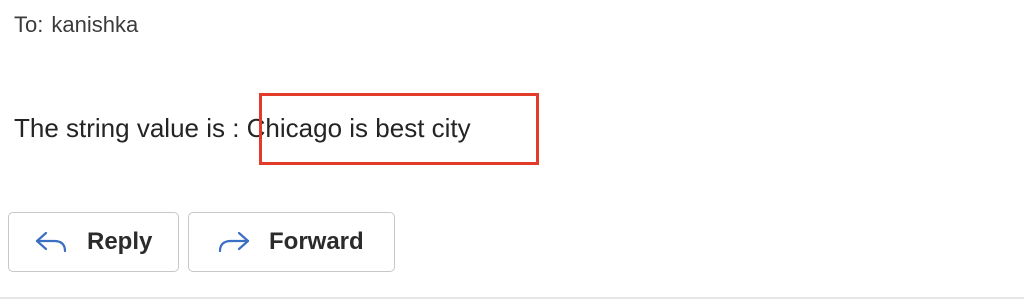 The width and height of the screenshot is (1024, 303). I want to click on reply-arrow-icon, so click(51, 242).